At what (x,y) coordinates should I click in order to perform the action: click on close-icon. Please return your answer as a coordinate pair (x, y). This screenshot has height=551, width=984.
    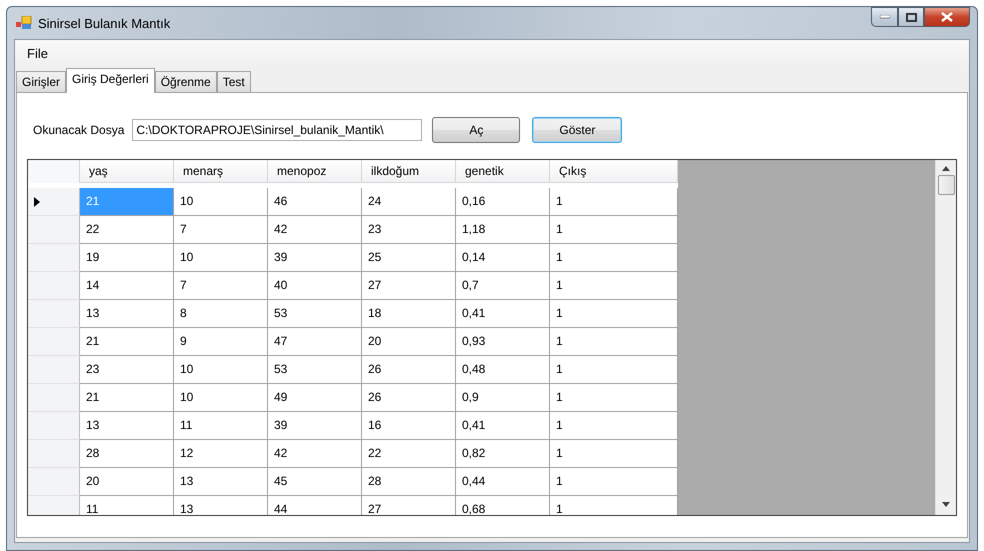
    Looking at the image, I should click on (947, 17).